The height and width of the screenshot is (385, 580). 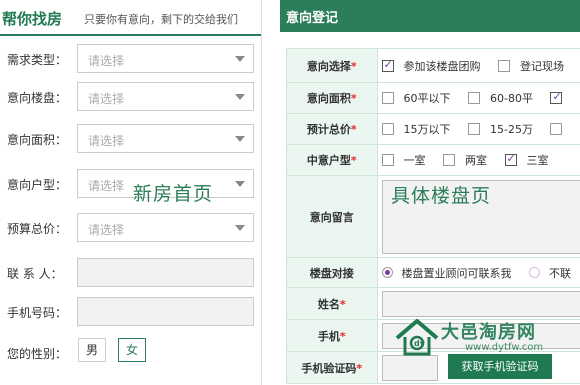 I want to click on consultant-contact-label: 楼盘置业顾问可联系我, so click(x=456, y=273).